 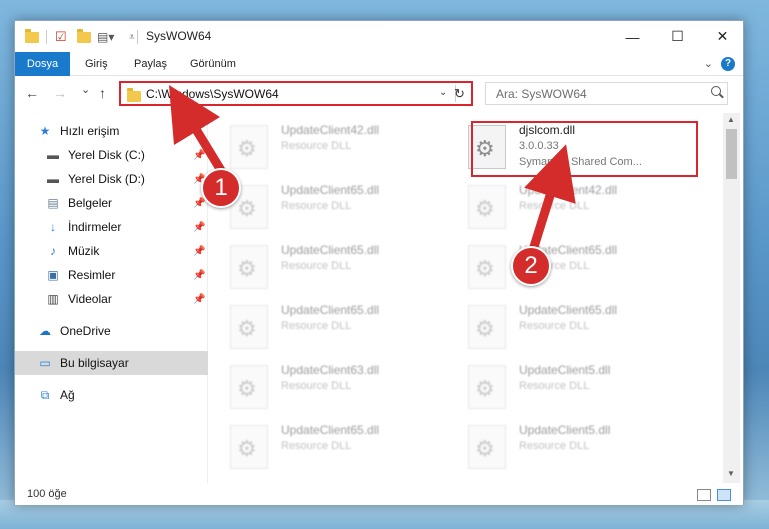 I want to click on scroll-down-icon: ▼, so click(x=731, y=473).